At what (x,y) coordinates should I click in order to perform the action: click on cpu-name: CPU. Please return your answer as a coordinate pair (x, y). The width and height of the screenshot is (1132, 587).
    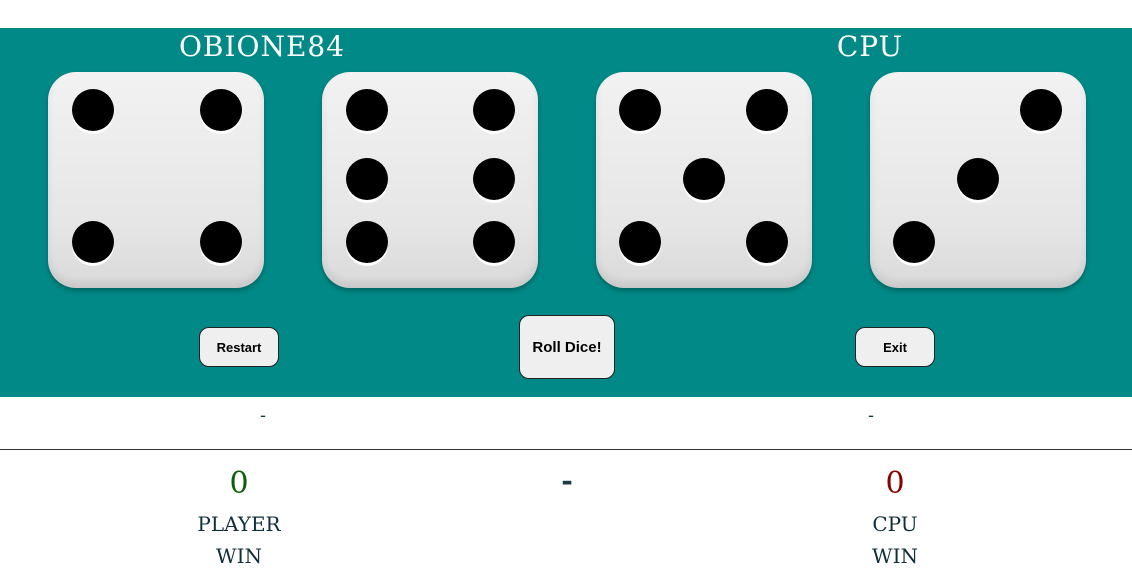
    Looking at the image, I should click on (870, 46).